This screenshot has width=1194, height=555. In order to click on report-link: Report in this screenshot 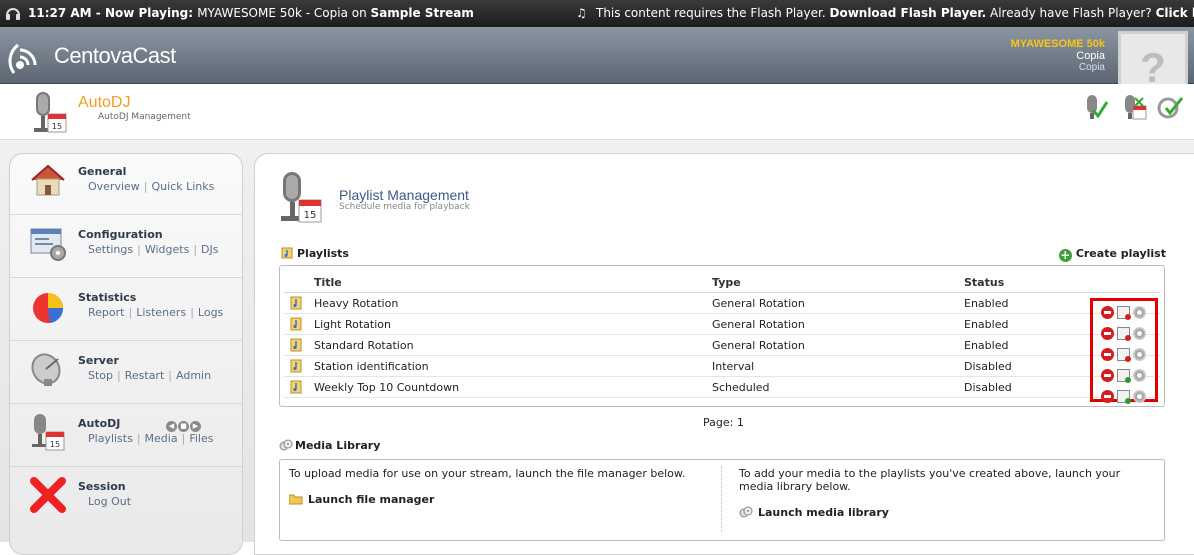, I will do `click(106, 312)`.